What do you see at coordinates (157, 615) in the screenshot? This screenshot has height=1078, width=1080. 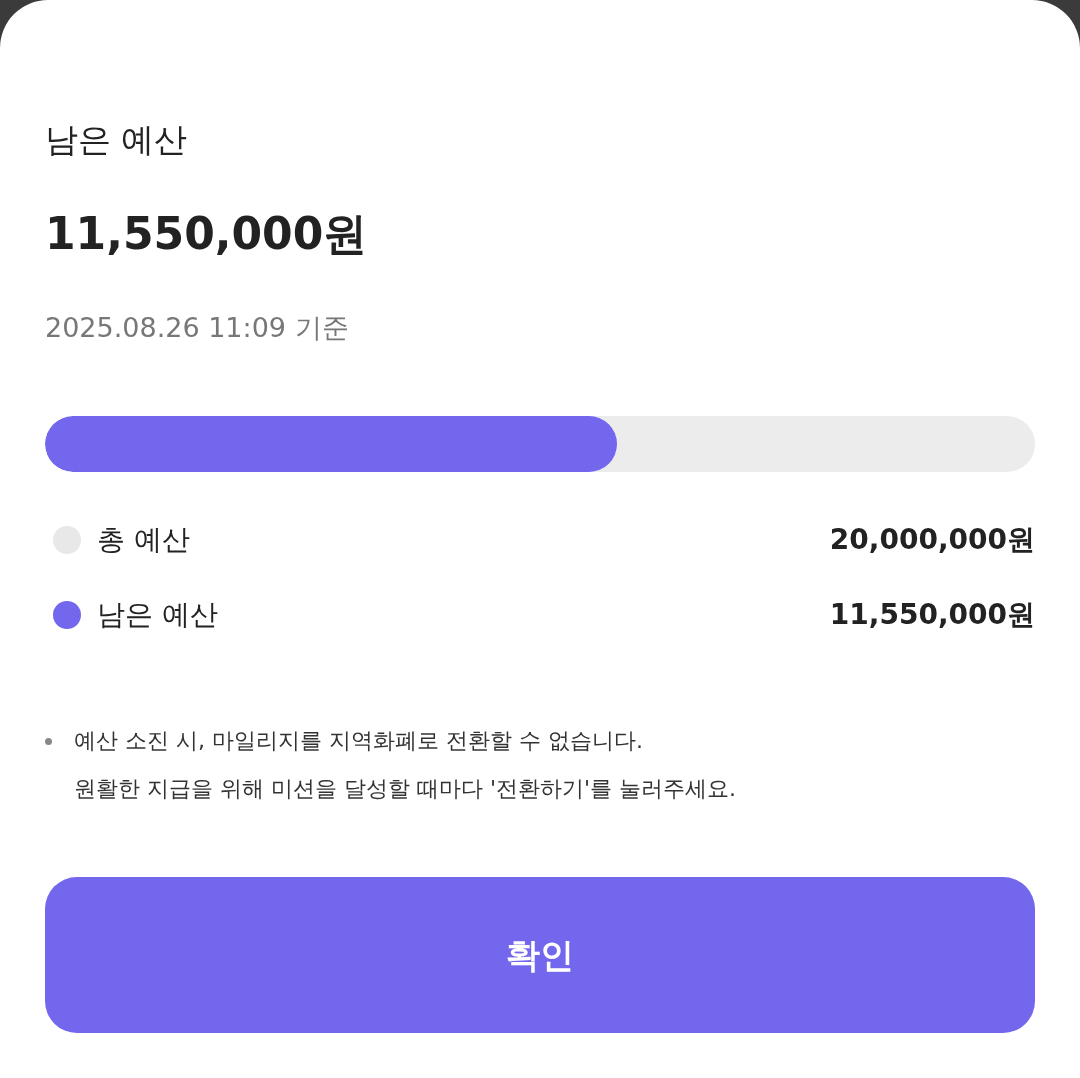 I see `legend-label: 남은 예산` at bounding box center [157, 615].